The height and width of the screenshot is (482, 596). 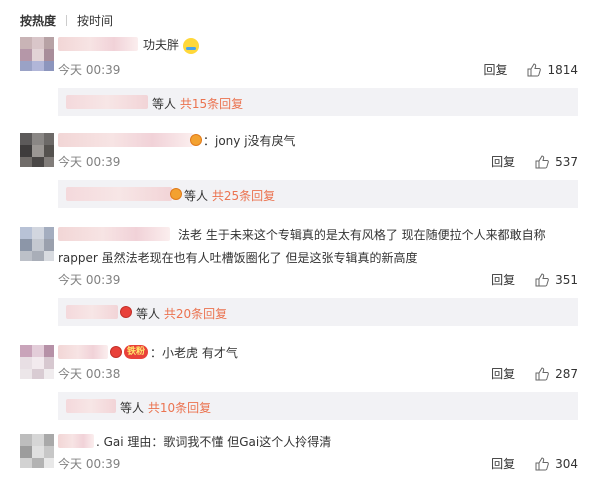 I want to click on like-count: 537, so click(x=566, y=161).